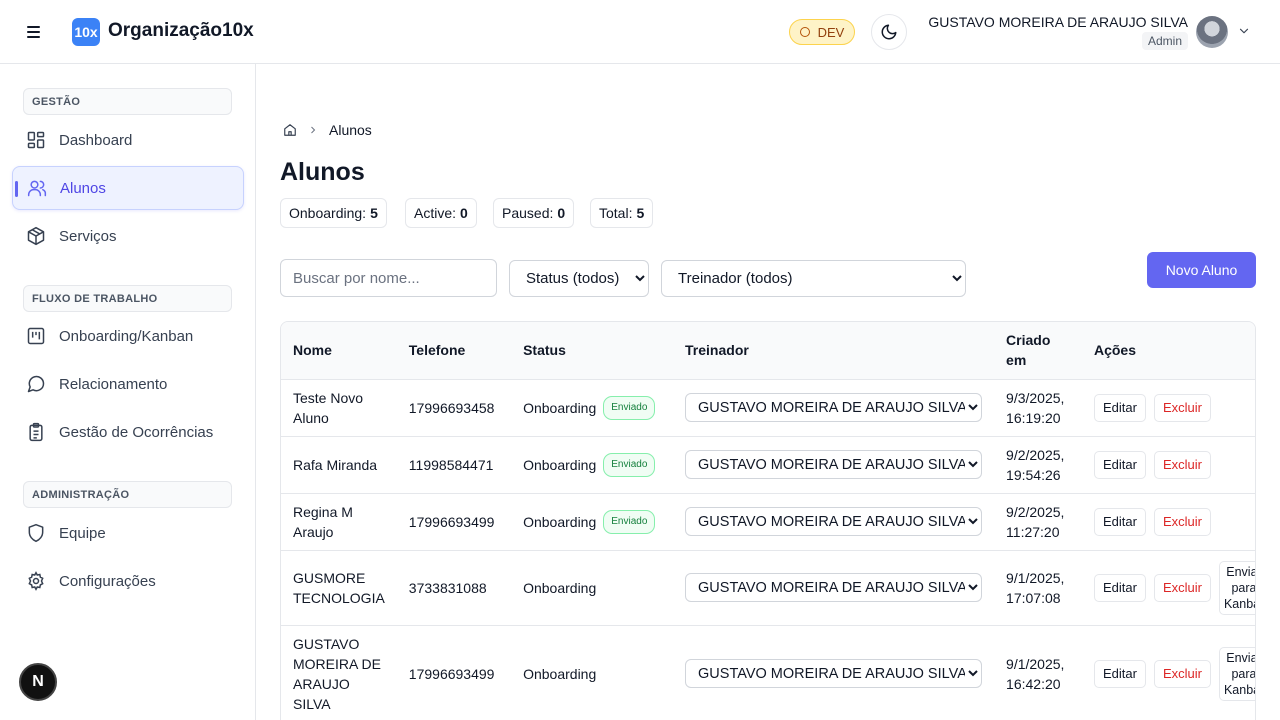  Describe the element at coordinates (36, 533) in the screenshot. I see `shield-icon` at that location.